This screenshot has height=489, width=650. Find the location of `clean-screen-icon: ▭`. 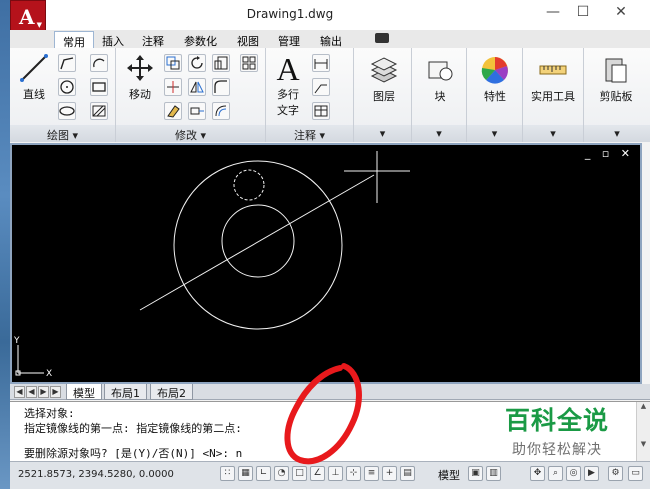

clean-screen-icon: ▭ is located at coordinates (635, 473).